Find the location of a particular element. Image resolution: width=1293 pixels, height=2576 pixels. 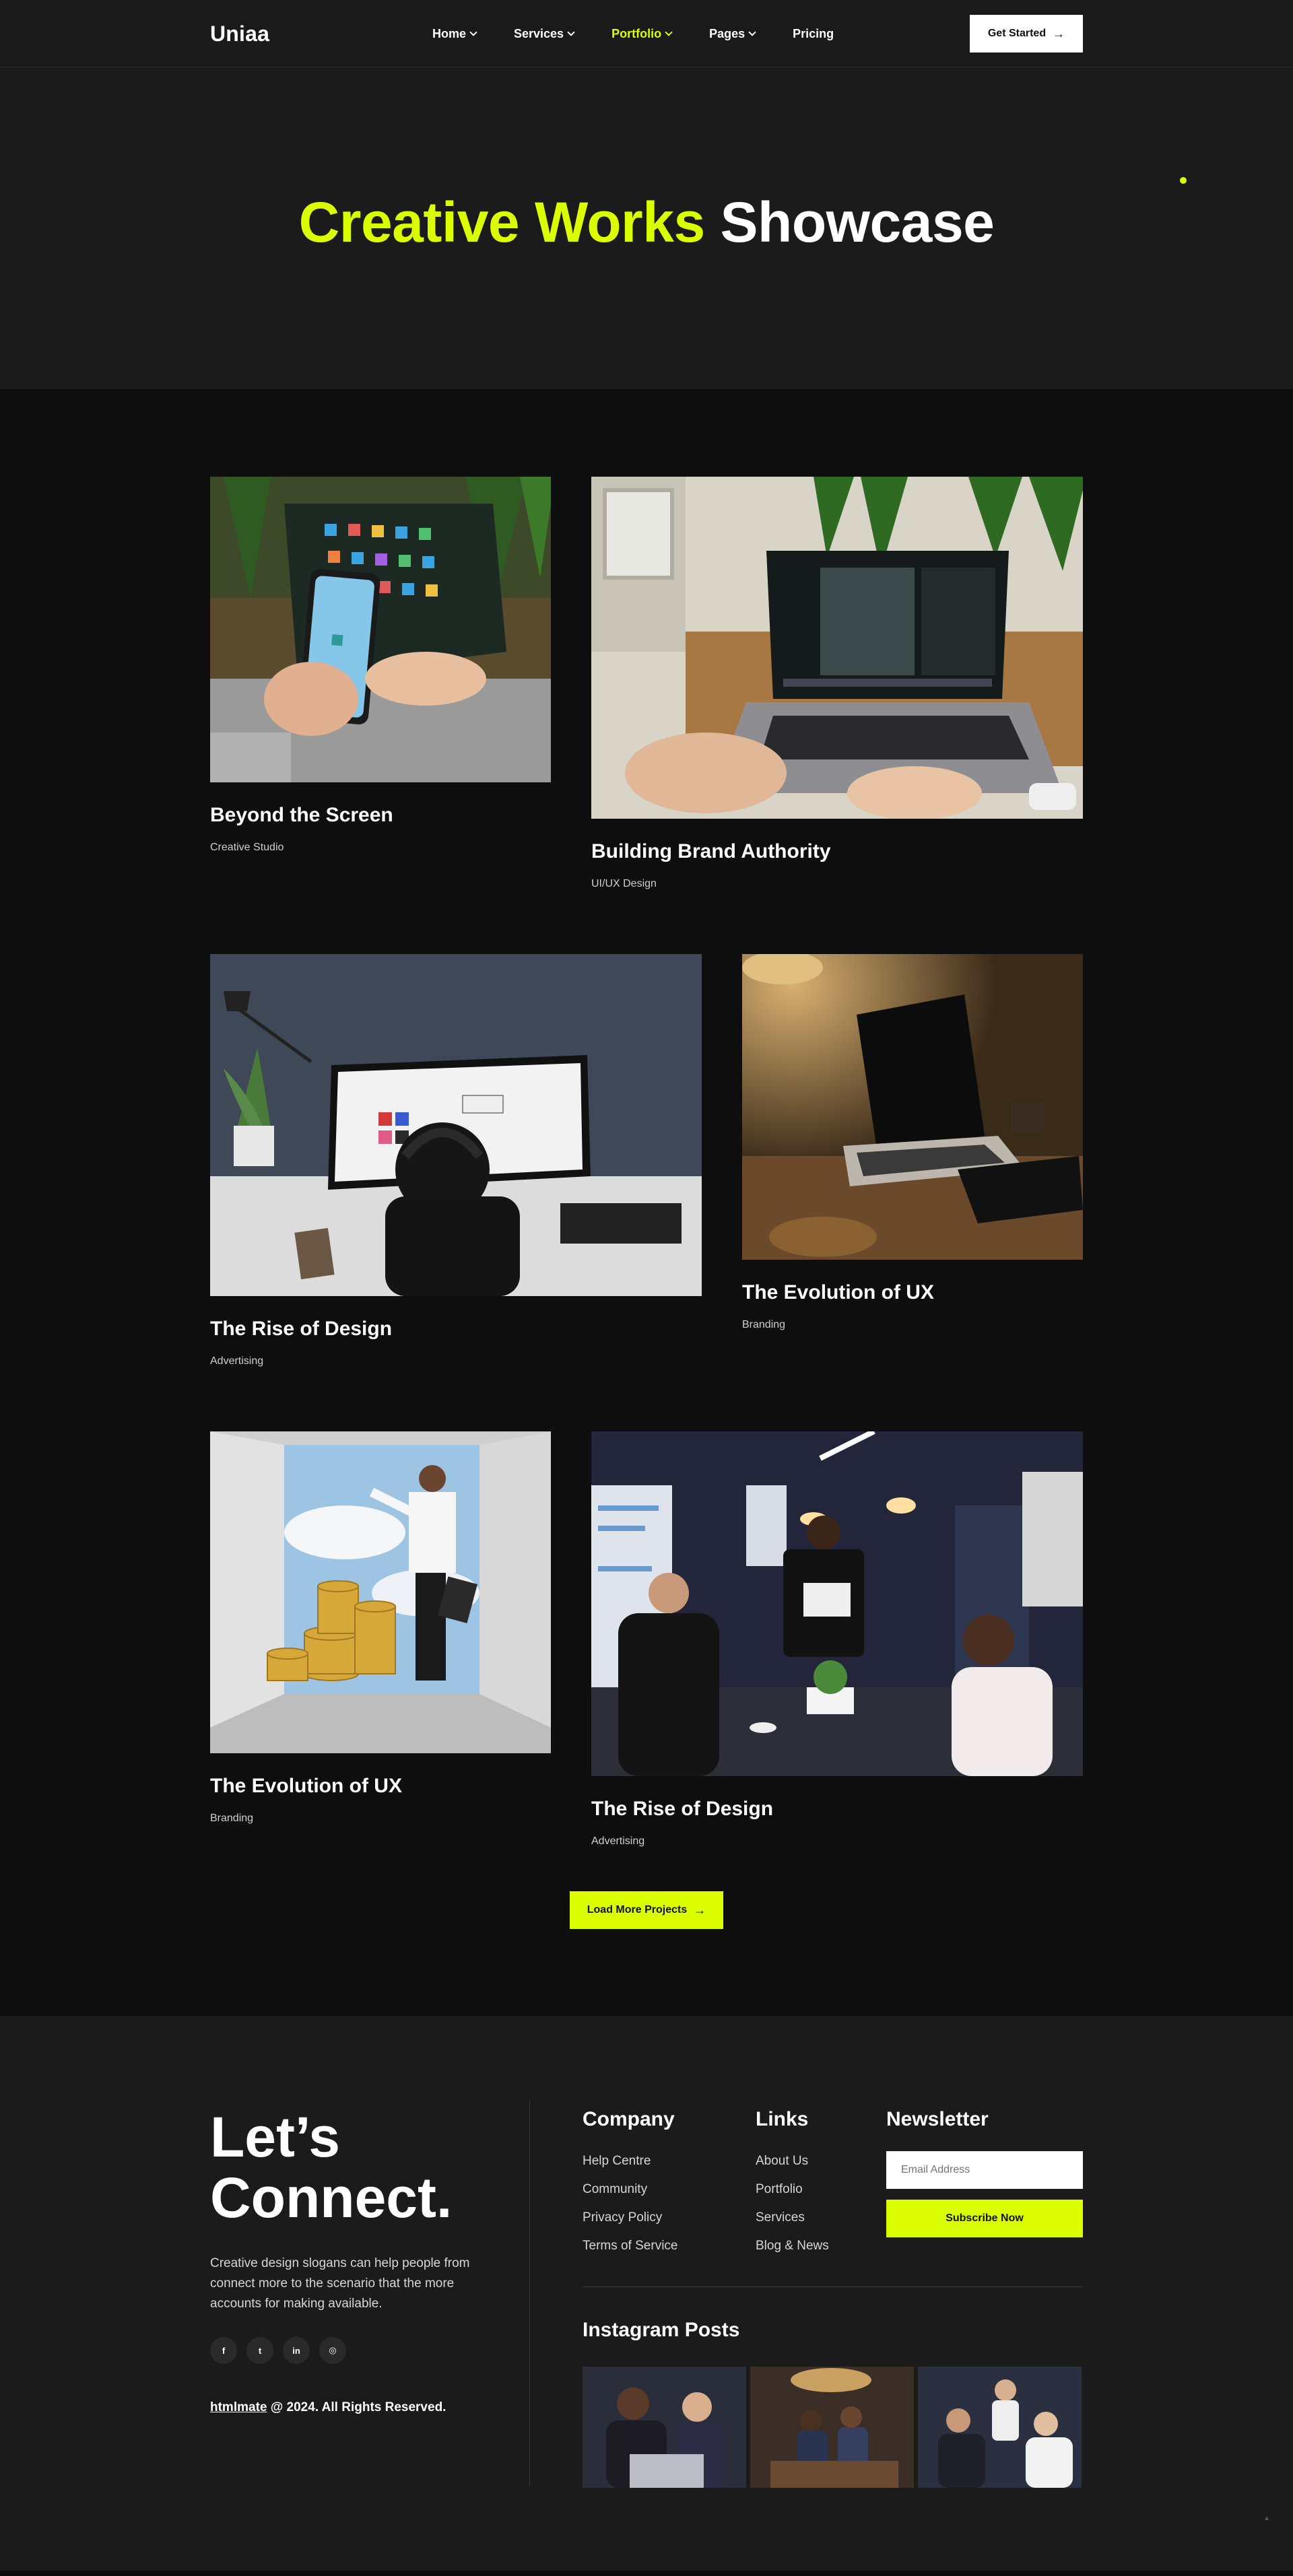

footer-link-community: Community is located at coordinates (630, 2196).